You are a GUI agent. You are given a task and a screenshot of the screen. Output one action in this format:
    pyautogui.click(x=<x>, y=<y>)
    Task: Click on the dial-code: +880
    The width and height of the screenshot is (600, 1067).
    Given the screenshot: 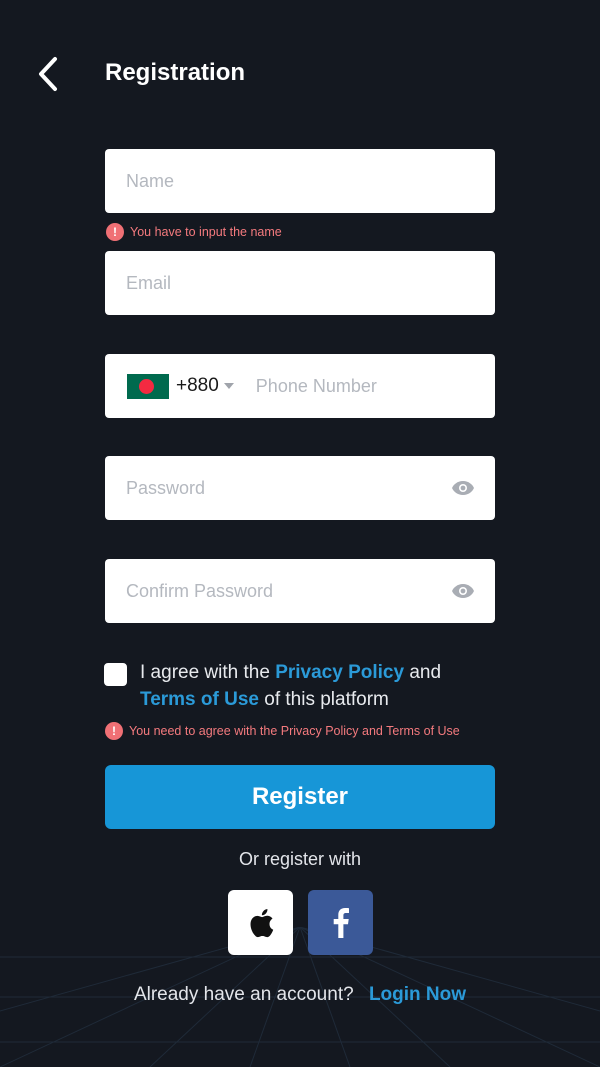 What is the action you would take?
    pyautogui.click(x=197, y=385)
    